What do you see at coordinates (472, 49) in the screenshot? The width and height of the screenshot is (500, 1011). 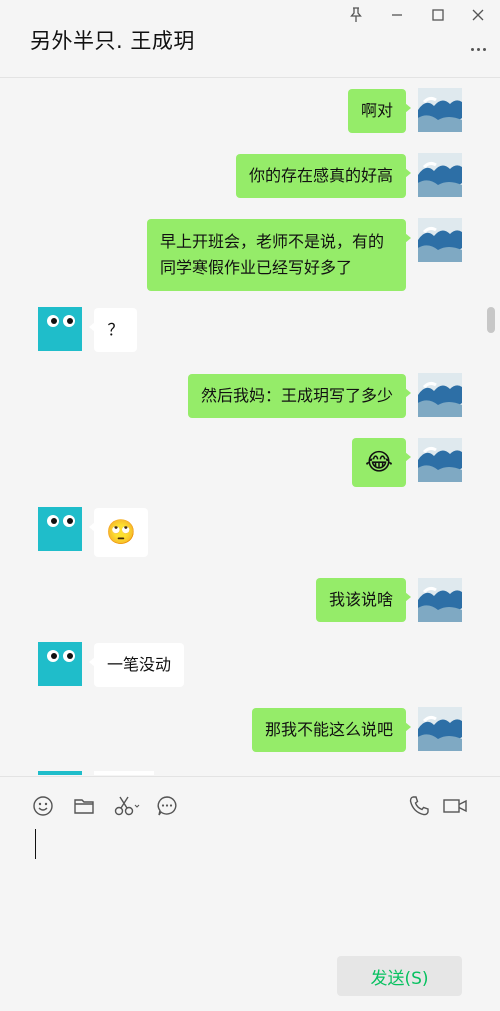 I see `more-options-icon` at bounding box center [472, 49].